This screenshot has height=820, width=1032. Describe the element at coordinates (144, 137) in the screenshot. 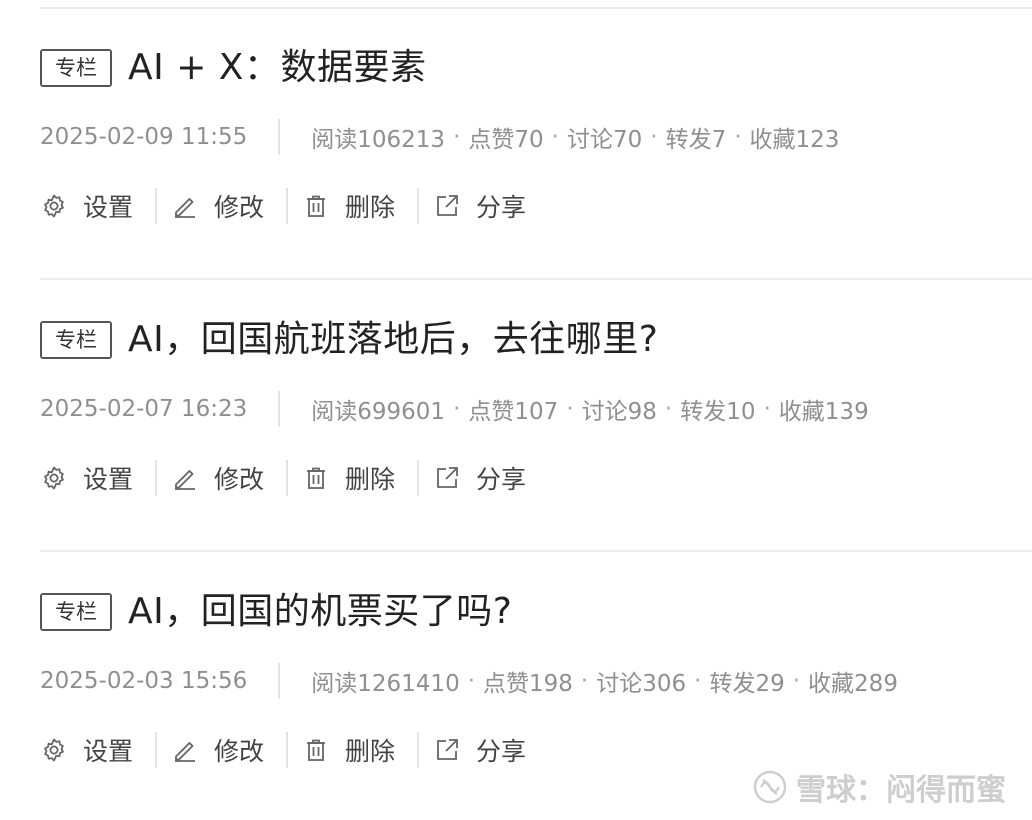

I see `publish-date: 2025-02-09 11:55` at that location.